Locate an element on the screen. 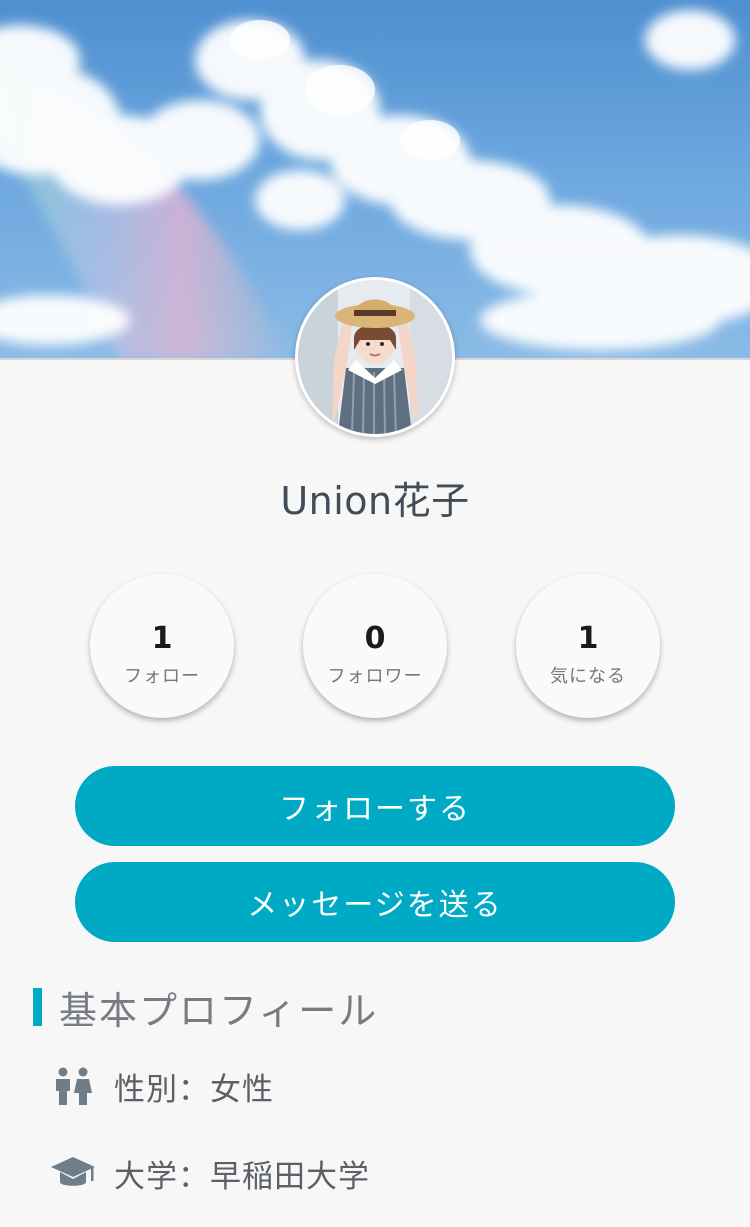 The width and height of the screenshot is (750, 1227). stat-interested-count: 1 is located at coordinates (588, 638).